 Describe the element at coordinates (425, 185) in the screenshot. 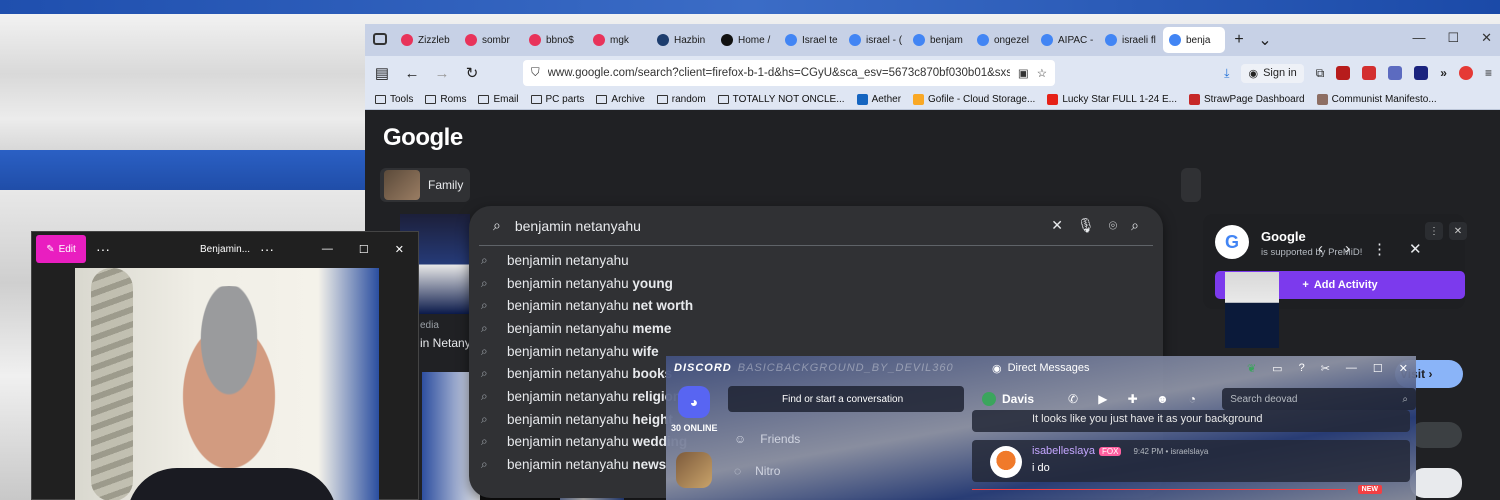

I see `filter-chip-family: Family` at that location.